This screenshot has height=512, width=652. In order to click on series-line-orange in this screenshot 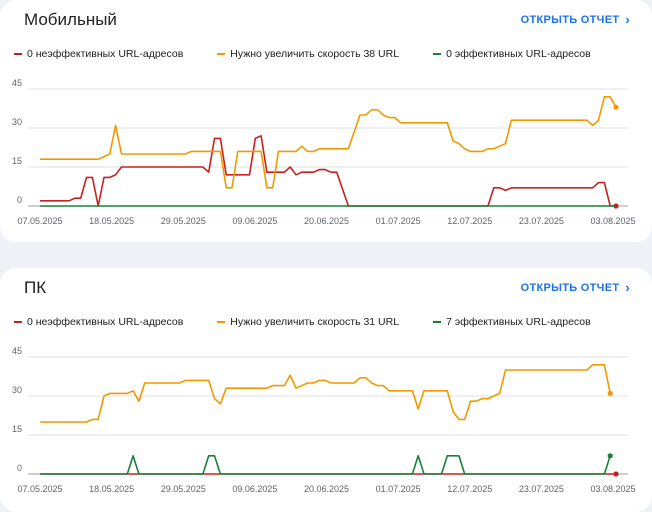, I will do `click(325, 393)`.